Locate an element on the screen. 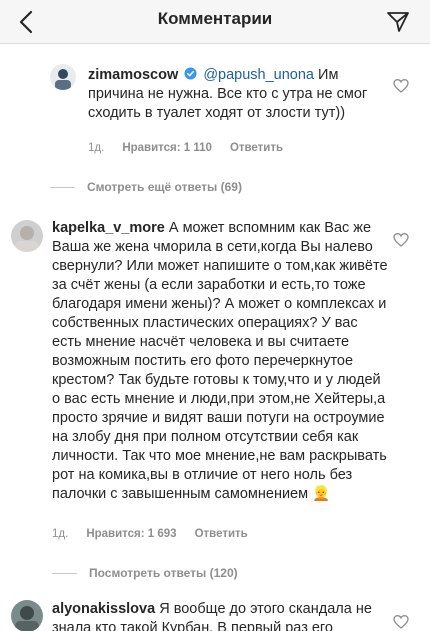 Image resolution: width=430 pixels, height=631 pixels. comment-meta: 1д. Нравится: 1 693 Ответить is located at coordinates (150, 534).